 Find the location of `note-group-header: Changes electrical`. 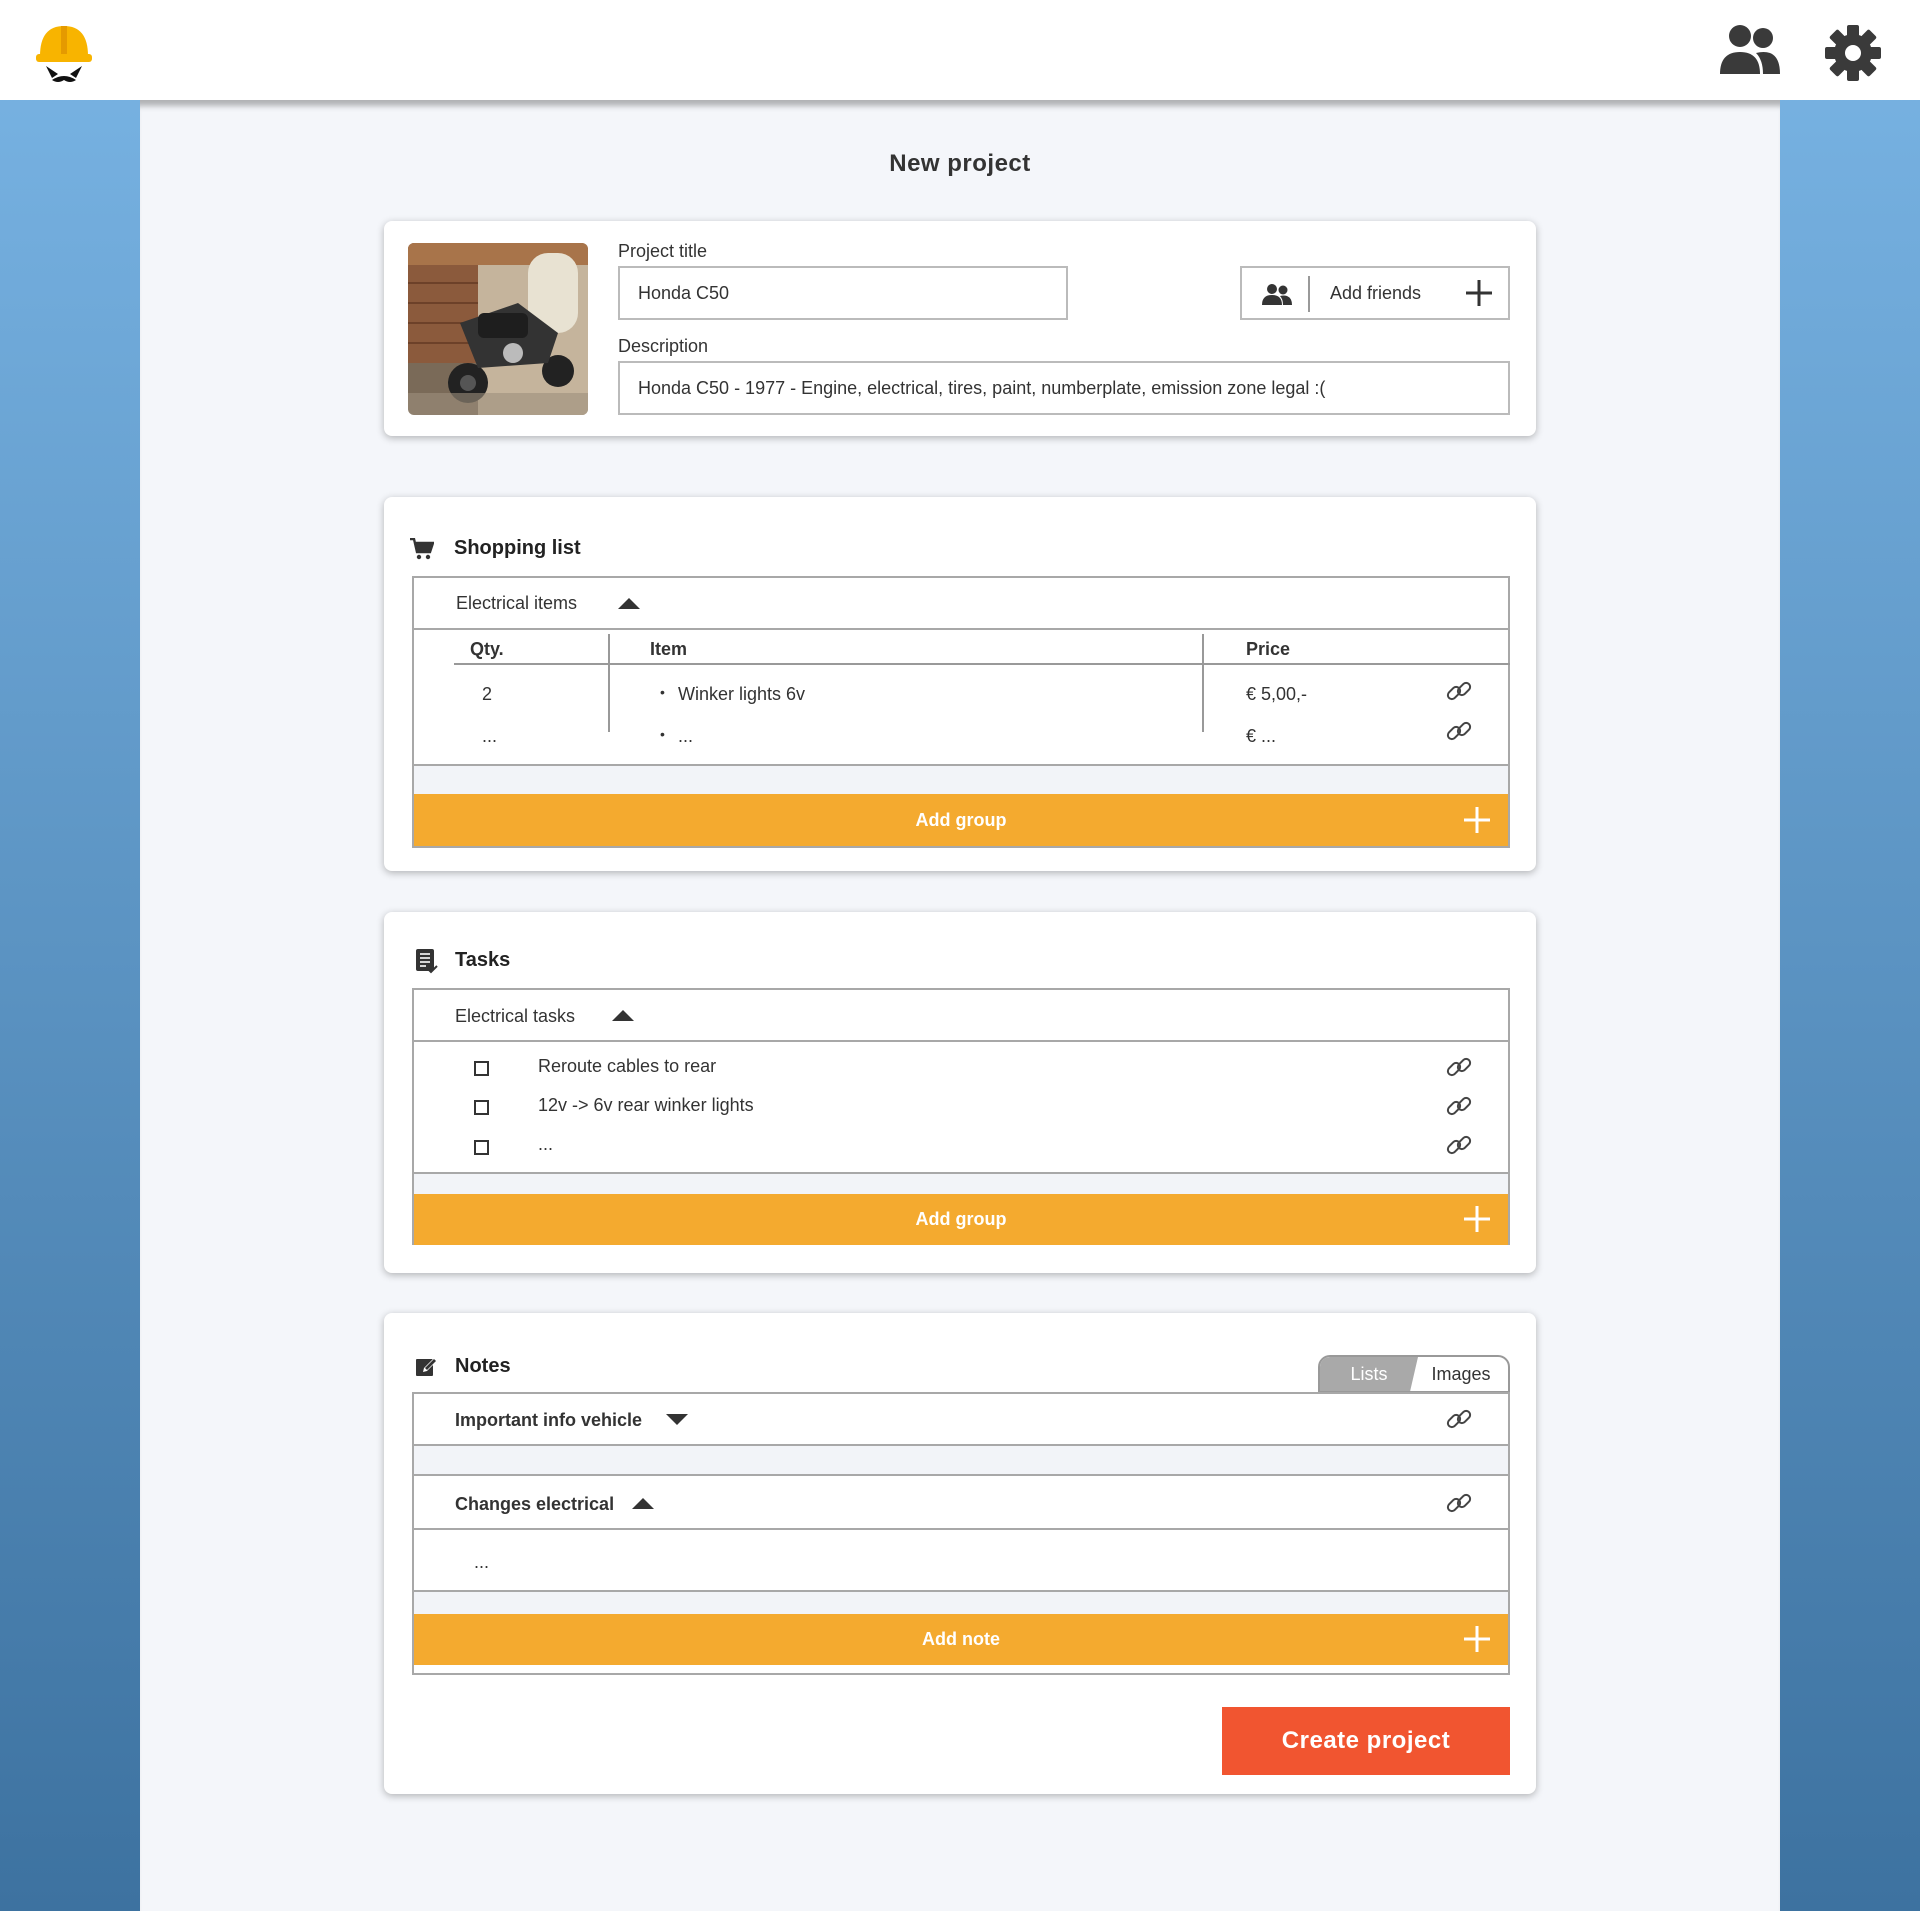

note-group-header: Changes electrical is located at coordinates (961, 1504).